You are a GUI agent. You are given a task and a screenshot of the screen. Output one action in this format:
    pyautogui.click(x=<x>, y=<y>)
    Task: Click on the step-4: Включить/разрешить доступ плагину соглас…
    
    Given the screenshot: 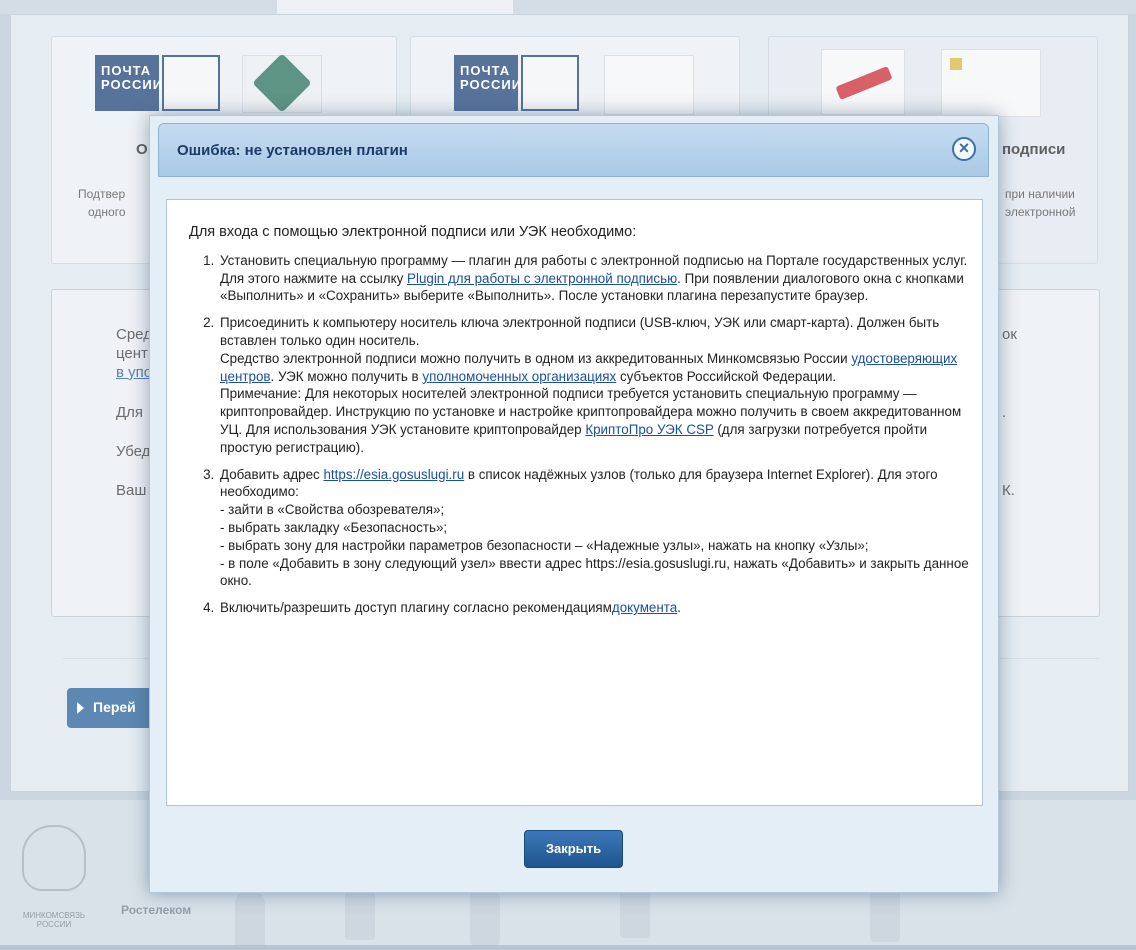 What is the action you would take?
    pyautogui.click(x=593, y=608)
    